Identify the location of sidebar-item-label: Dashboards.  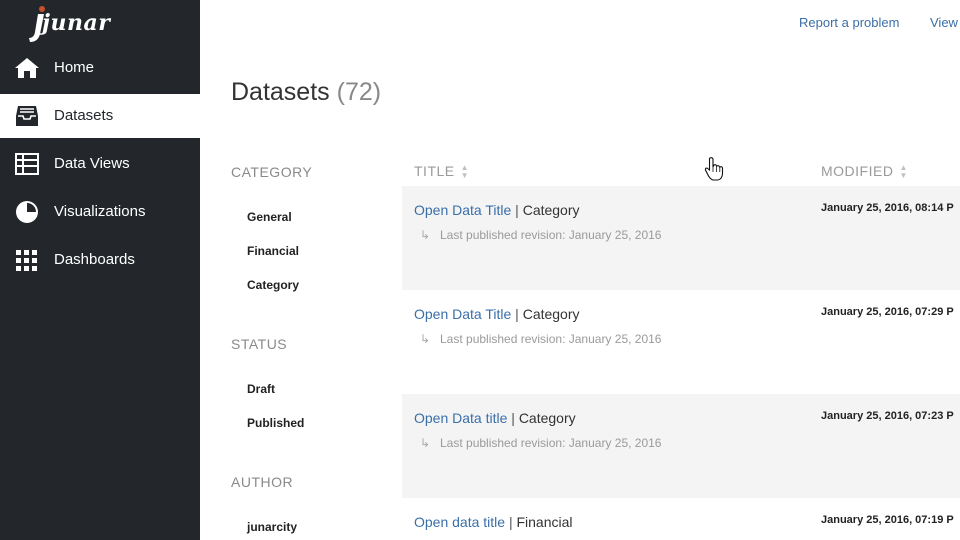
(94, 259).